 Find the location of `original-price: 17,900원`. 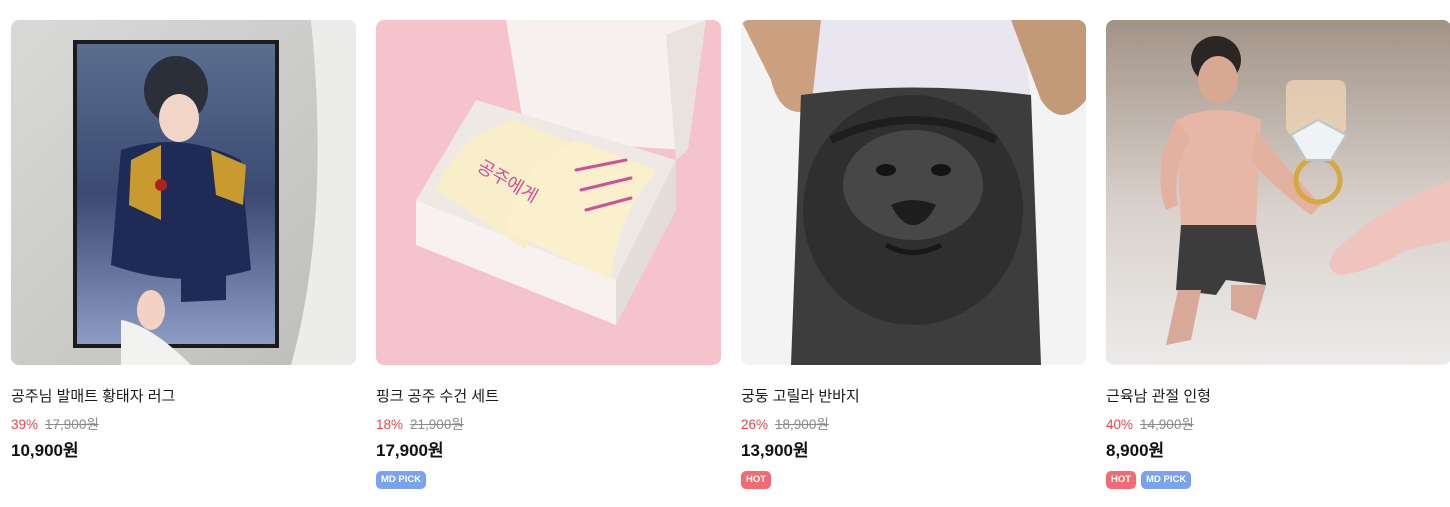

original-price: 17,900원 is located at coordinates (72, 424).